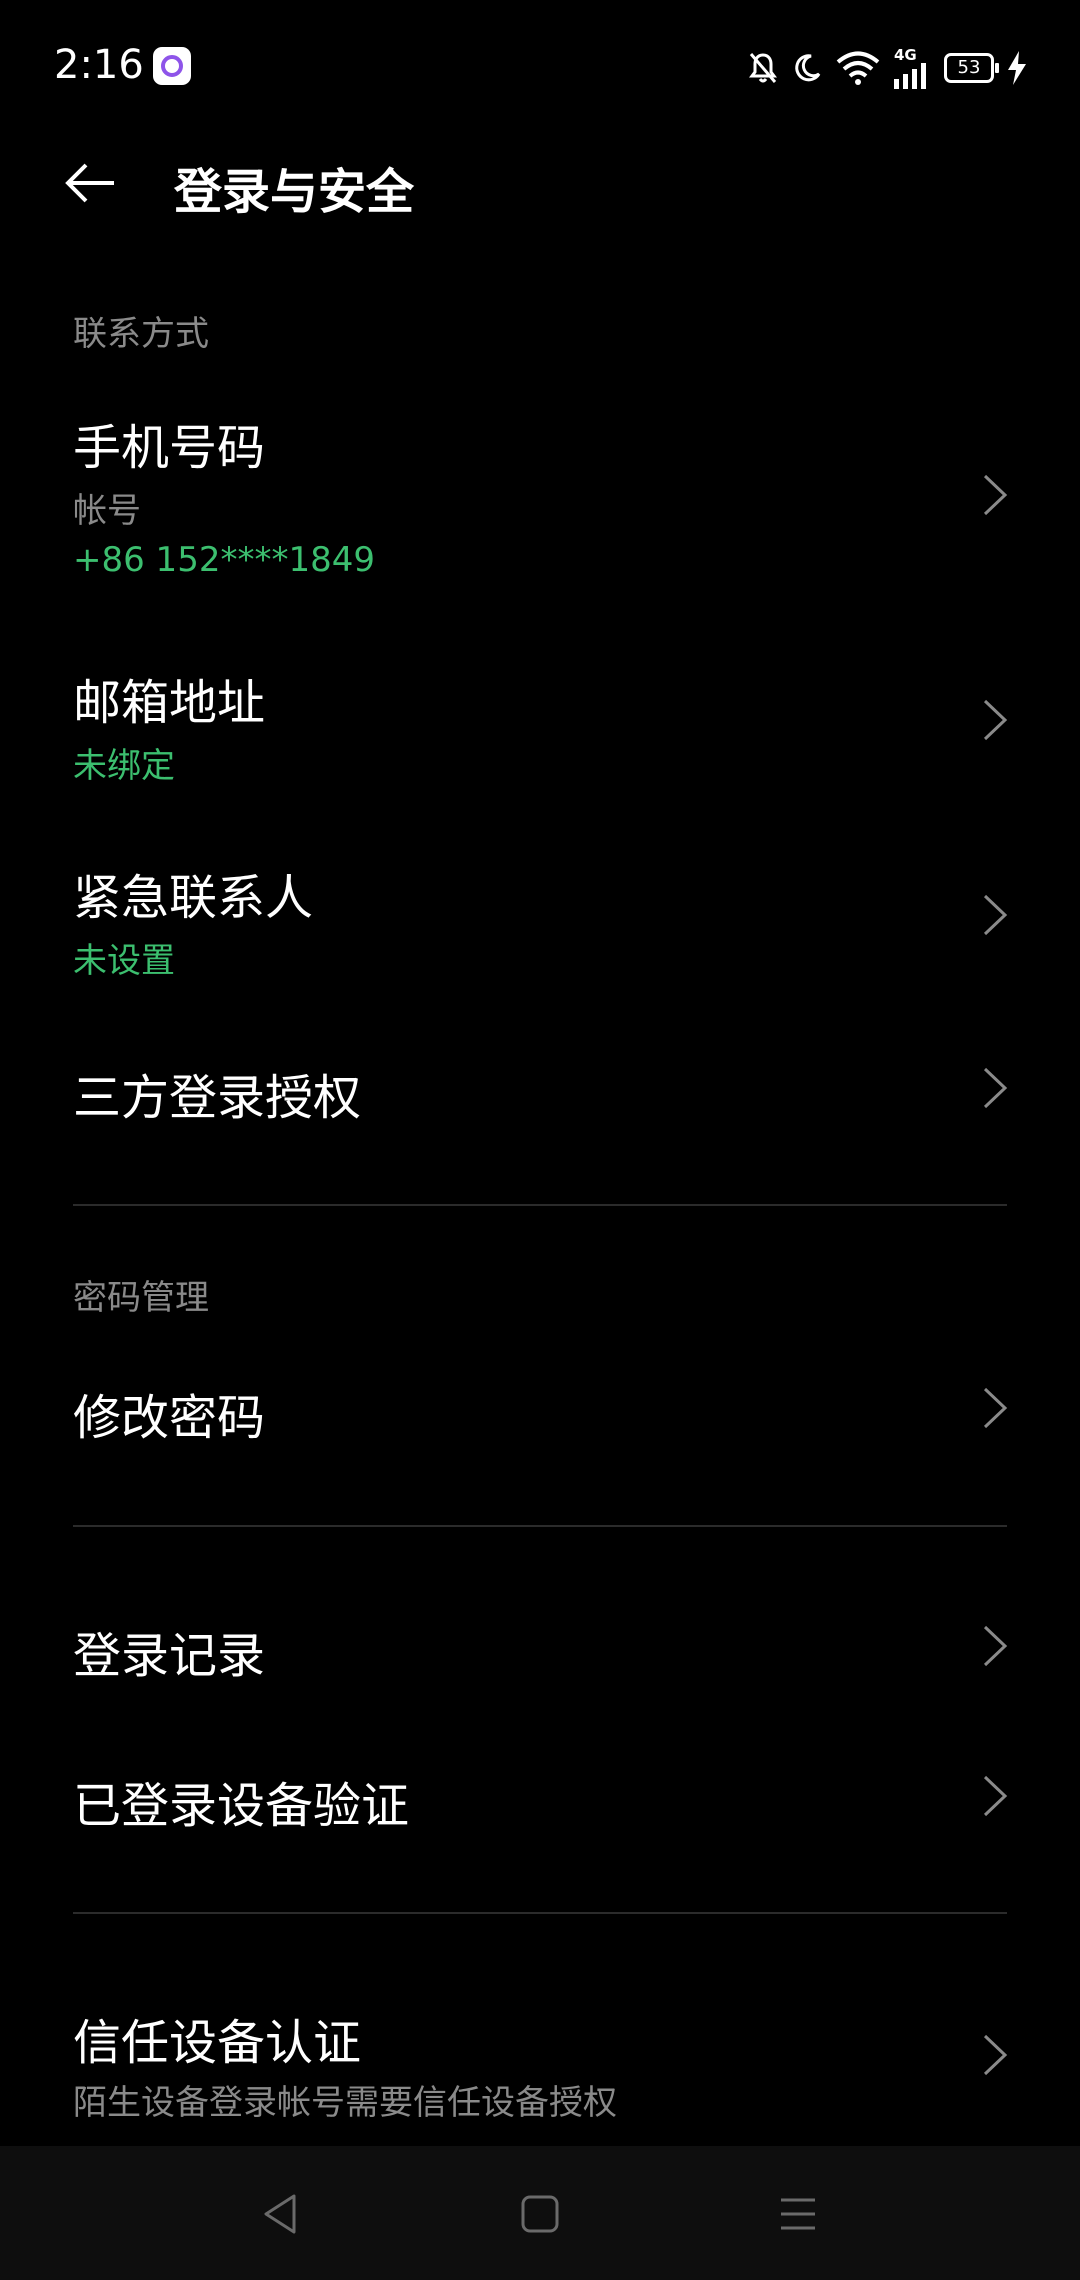  I want to click on nav-back-icon, so click(280, 2214).